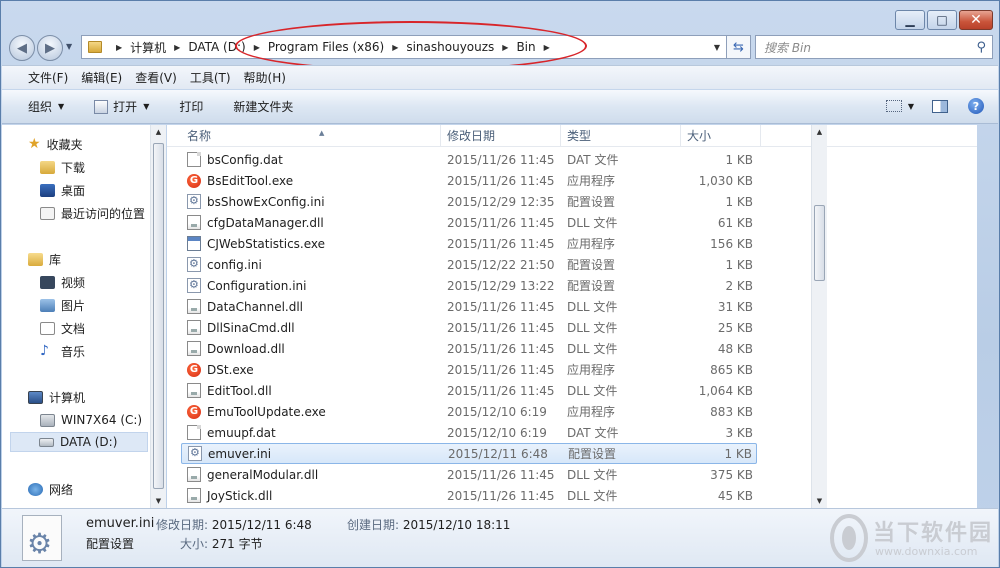 The height and width of the screenshot is (568, 1000). Describe the element at coordinates (981, 47) in the screenshot. I see `search-icon: ⚲` at that location.